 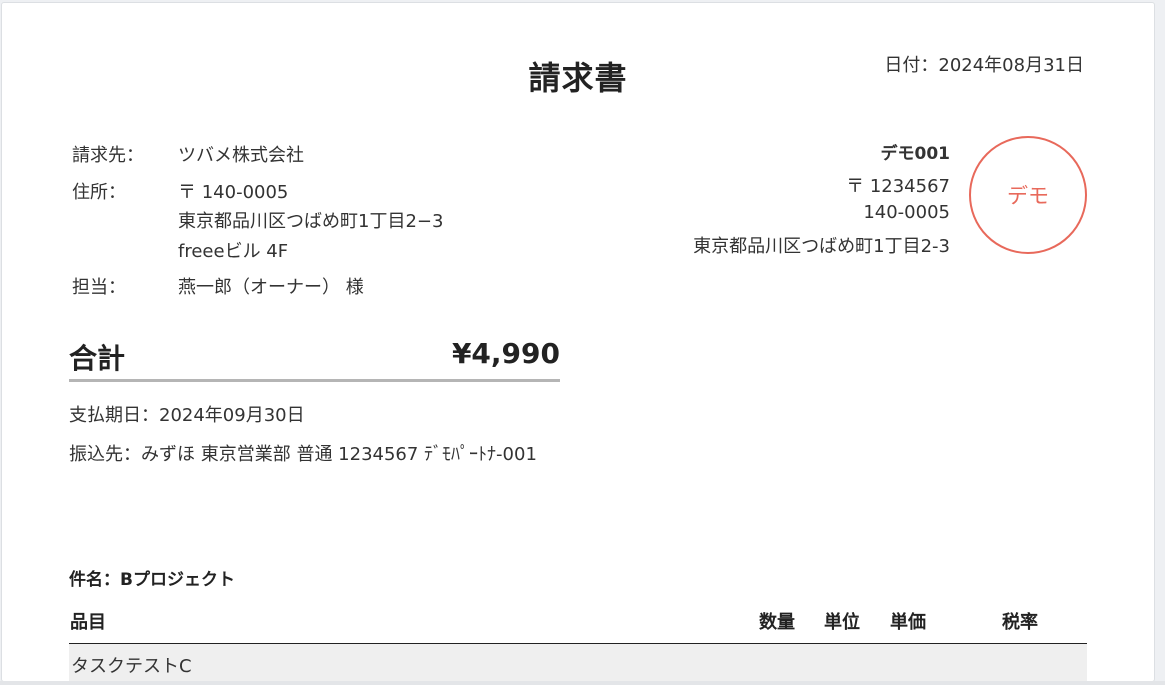 What do you see at coordinates (908, 622) in the screenshot?
I see `header-price: 単価` at bounding box center [908, 622].